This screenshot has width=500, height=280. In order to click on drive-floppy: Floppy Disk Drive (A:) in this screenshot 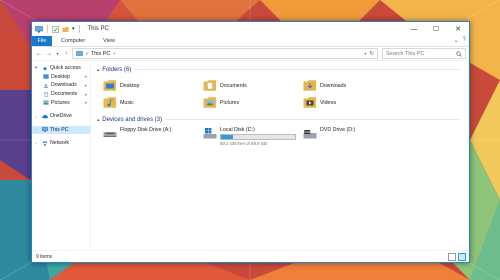, I will do `click(153, 136)`.